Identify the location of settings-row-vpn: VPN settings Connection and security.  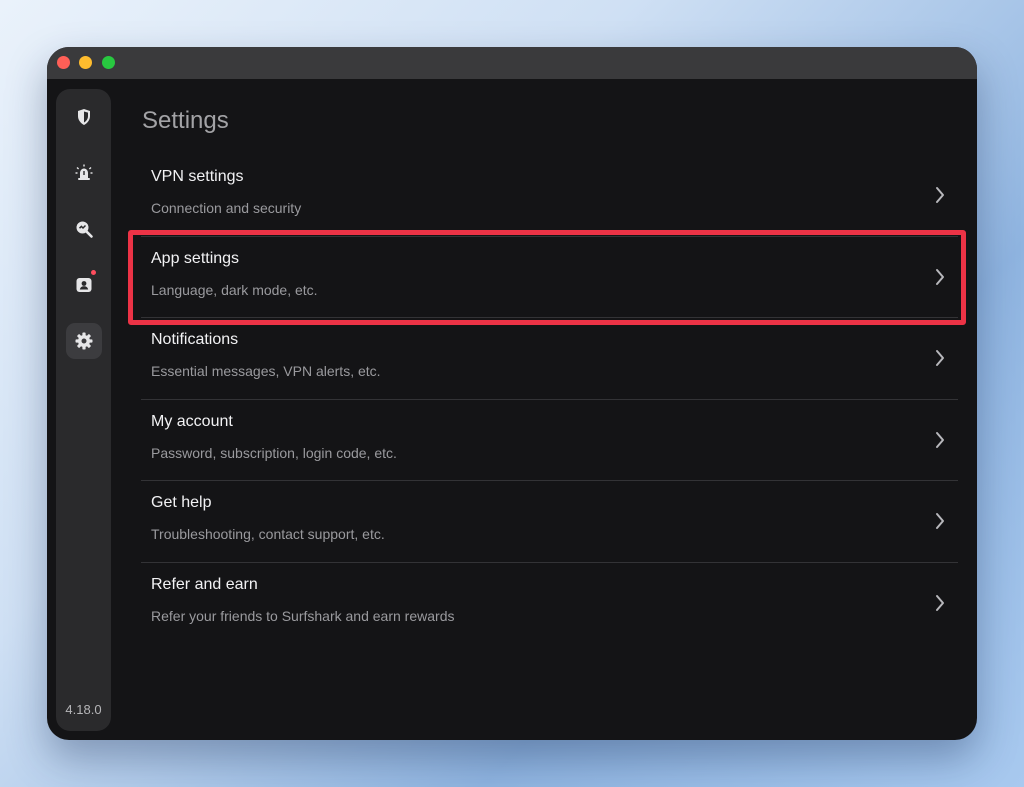
(549, 196).